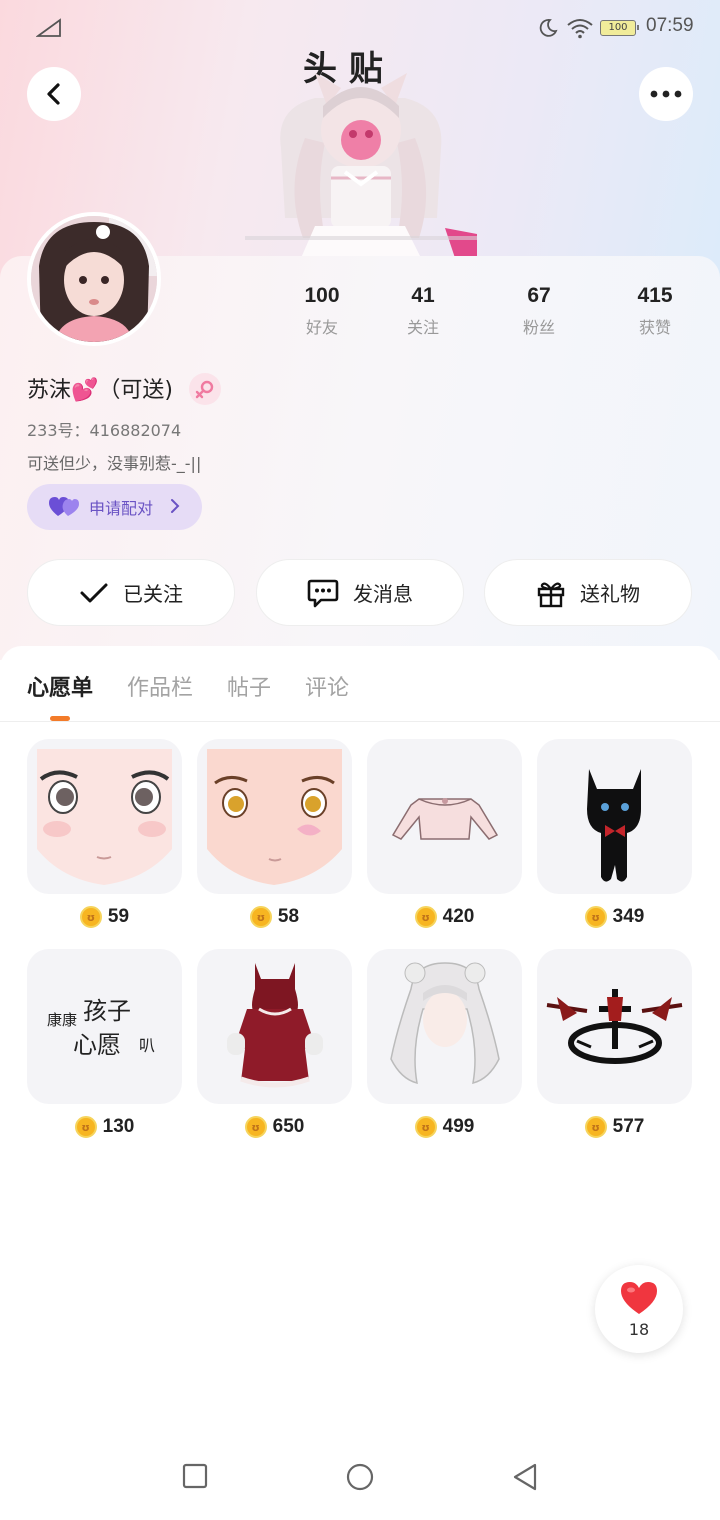  What do you see at coordinates (160, 686) in the screenshot?
I see `tab-works: 作品栏` at bounding box center [160, 686].